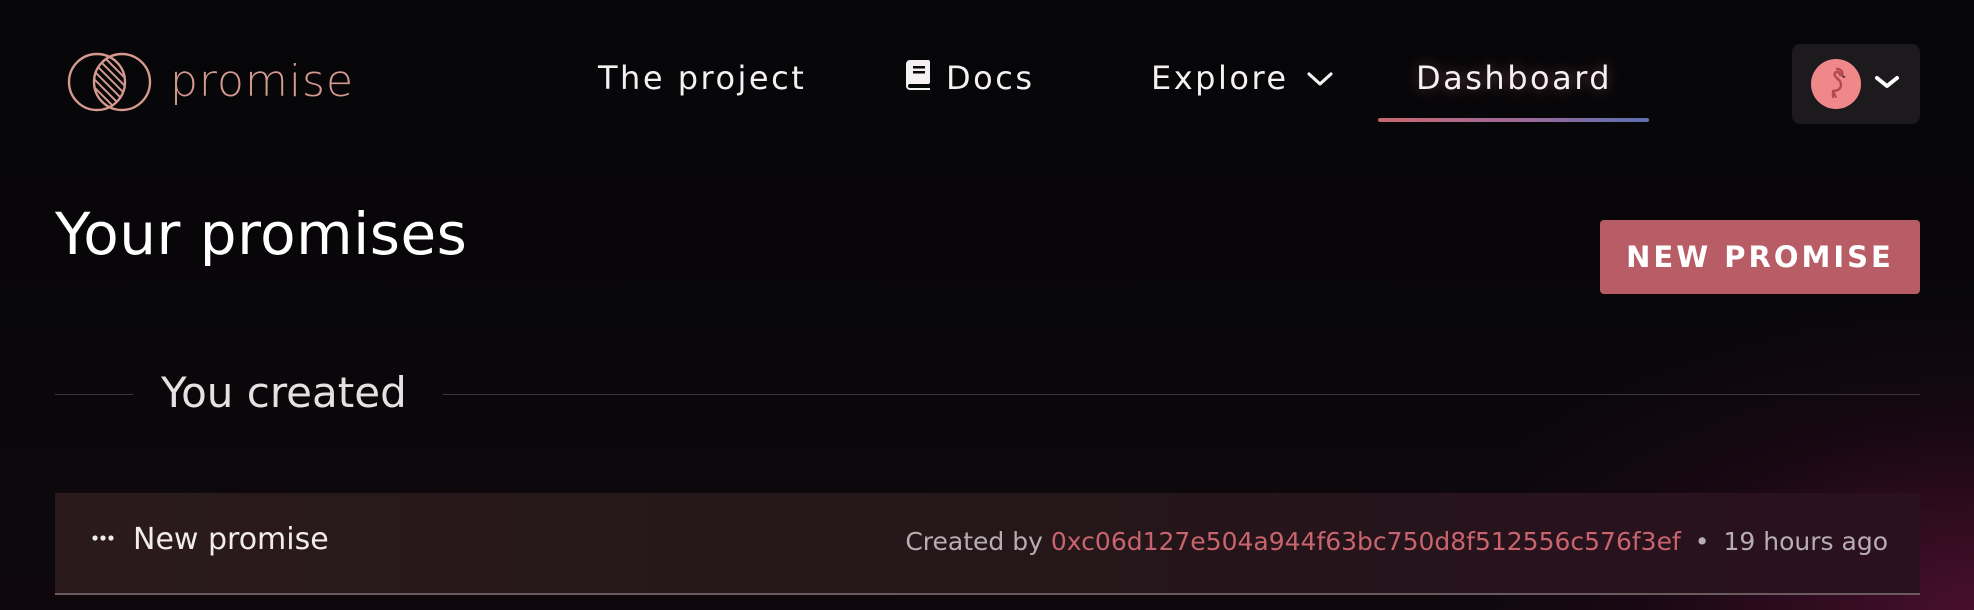 The width and height of the screenshot is (1974, 610). Describe the element at coordinates (284, 392) in the screenshot. I see `section-title: You created` at that location.